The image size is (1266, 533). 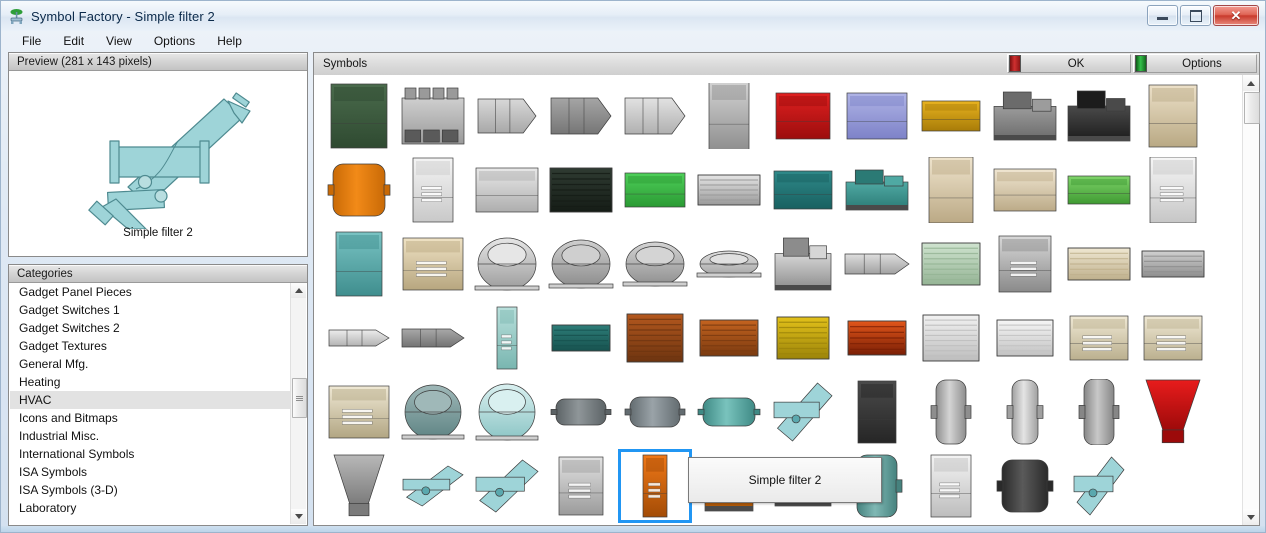 What do you see at coordinates (359, 412) in the screenshot?
I see `symbol-cell-grille-frame-large` at bounding box center [359, 412].